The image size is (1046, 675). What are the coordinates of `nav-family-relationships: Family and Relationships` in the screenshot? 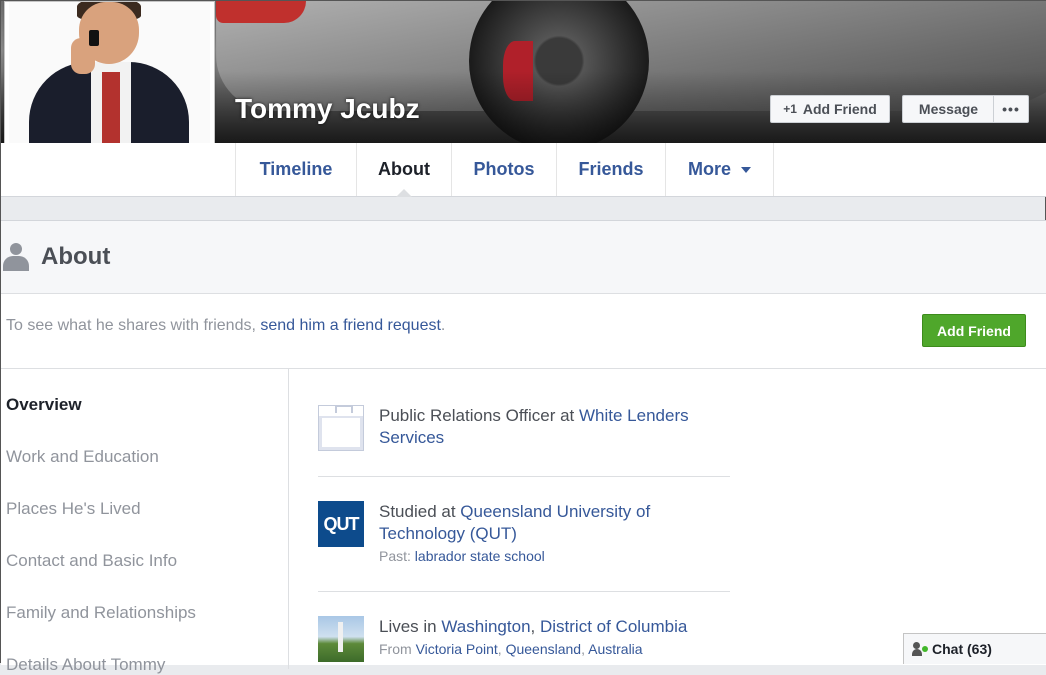 It's located at (101, 613).